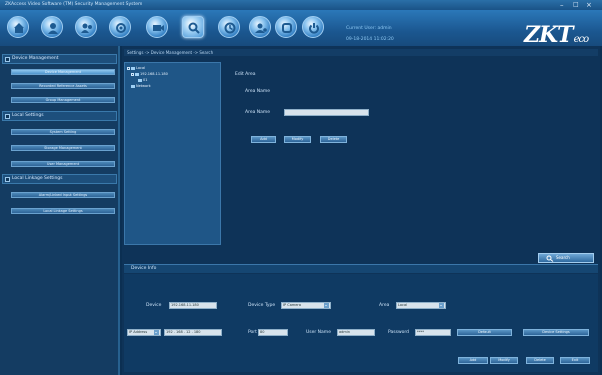  What do you see at coordinates (318, 332) in the screenshot?
I see `user-name-label: User Name` at bounding box center [318, 332].